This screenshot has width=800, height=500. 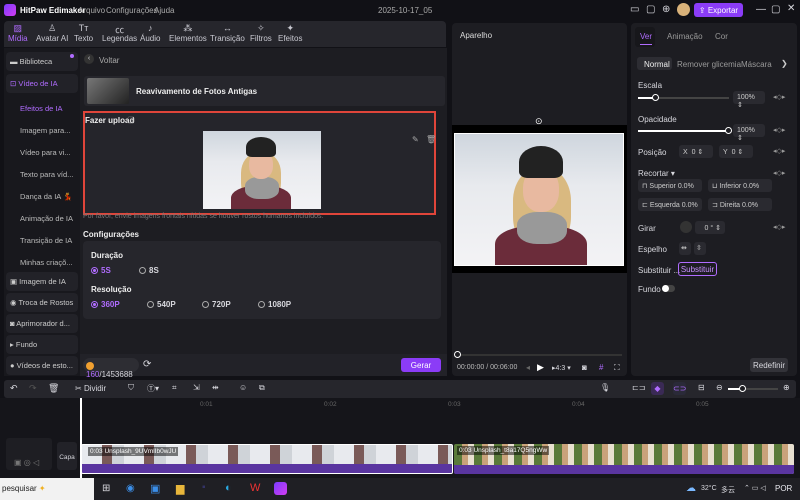 What do you see at coordinates (204, 487) in the screenshot?
I see `app-icon-3: ▪` at bounding box center [204, 487].